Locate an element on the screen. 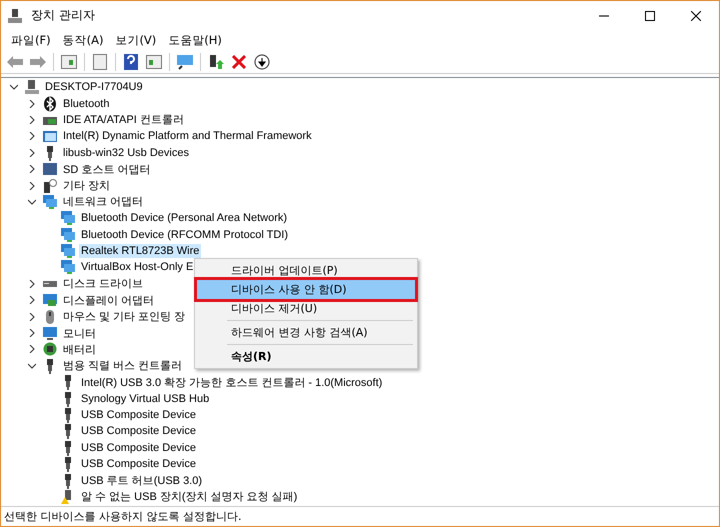 The width and height of the screenshot is (720, 527). device-up-arrow-icon is located at coordinates (216, 62).